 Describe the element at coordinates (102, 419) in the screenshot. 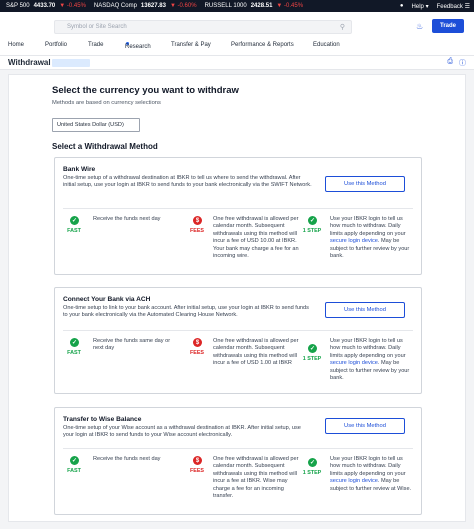

I see `method-title: Transfer to Wise Balance` at that location.